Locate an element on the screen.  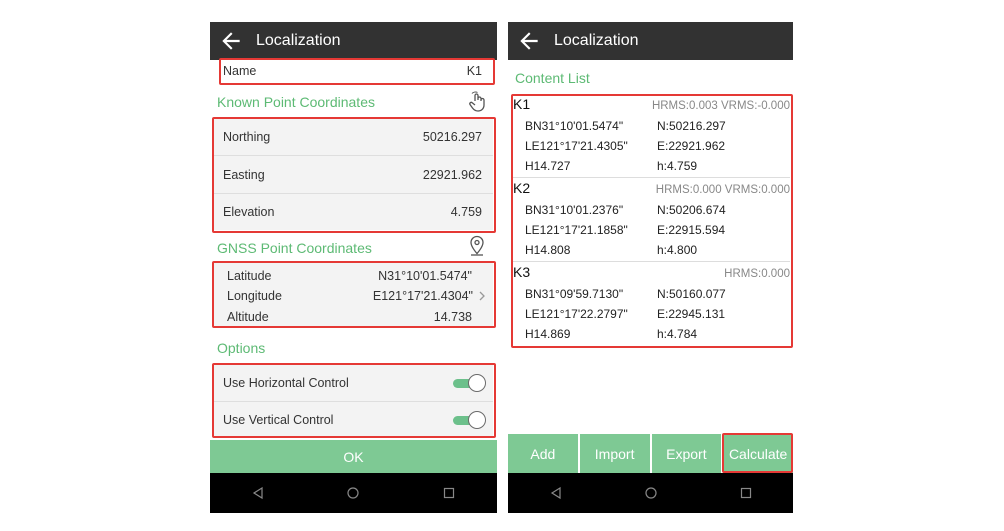
location-pin-icon is located at coordinates (477, 246).